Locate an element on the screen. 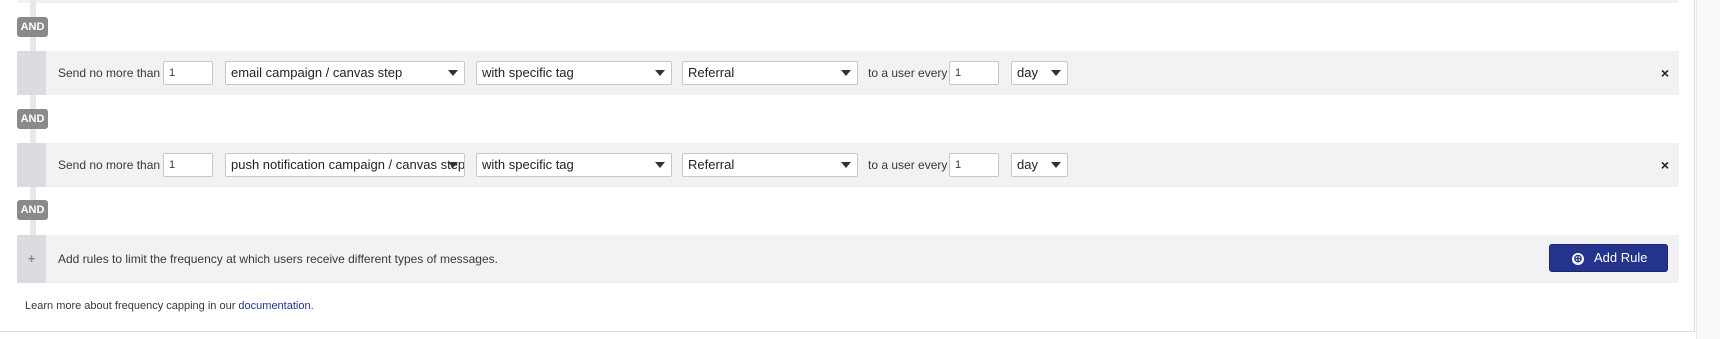 The height and width of the screenshot is (339, 1720). message-type-select: push notification campaign / canvas step is located at coordinates (345, 165).